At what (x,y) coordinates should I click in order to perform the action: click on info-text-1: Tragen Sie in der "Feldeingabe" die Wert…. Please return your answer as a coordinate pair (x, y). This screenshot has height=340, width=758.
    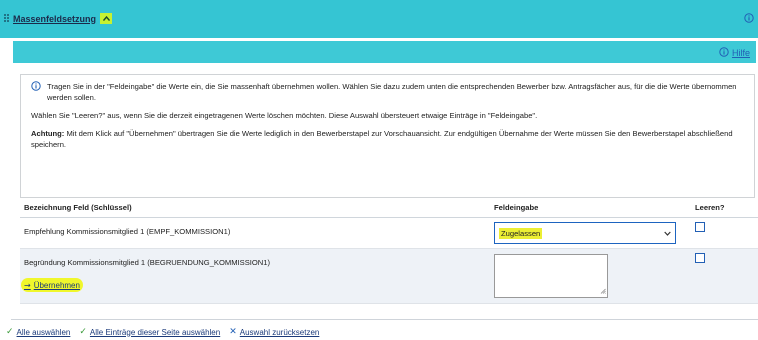
    Looking at the image, I should click on (392, 92).